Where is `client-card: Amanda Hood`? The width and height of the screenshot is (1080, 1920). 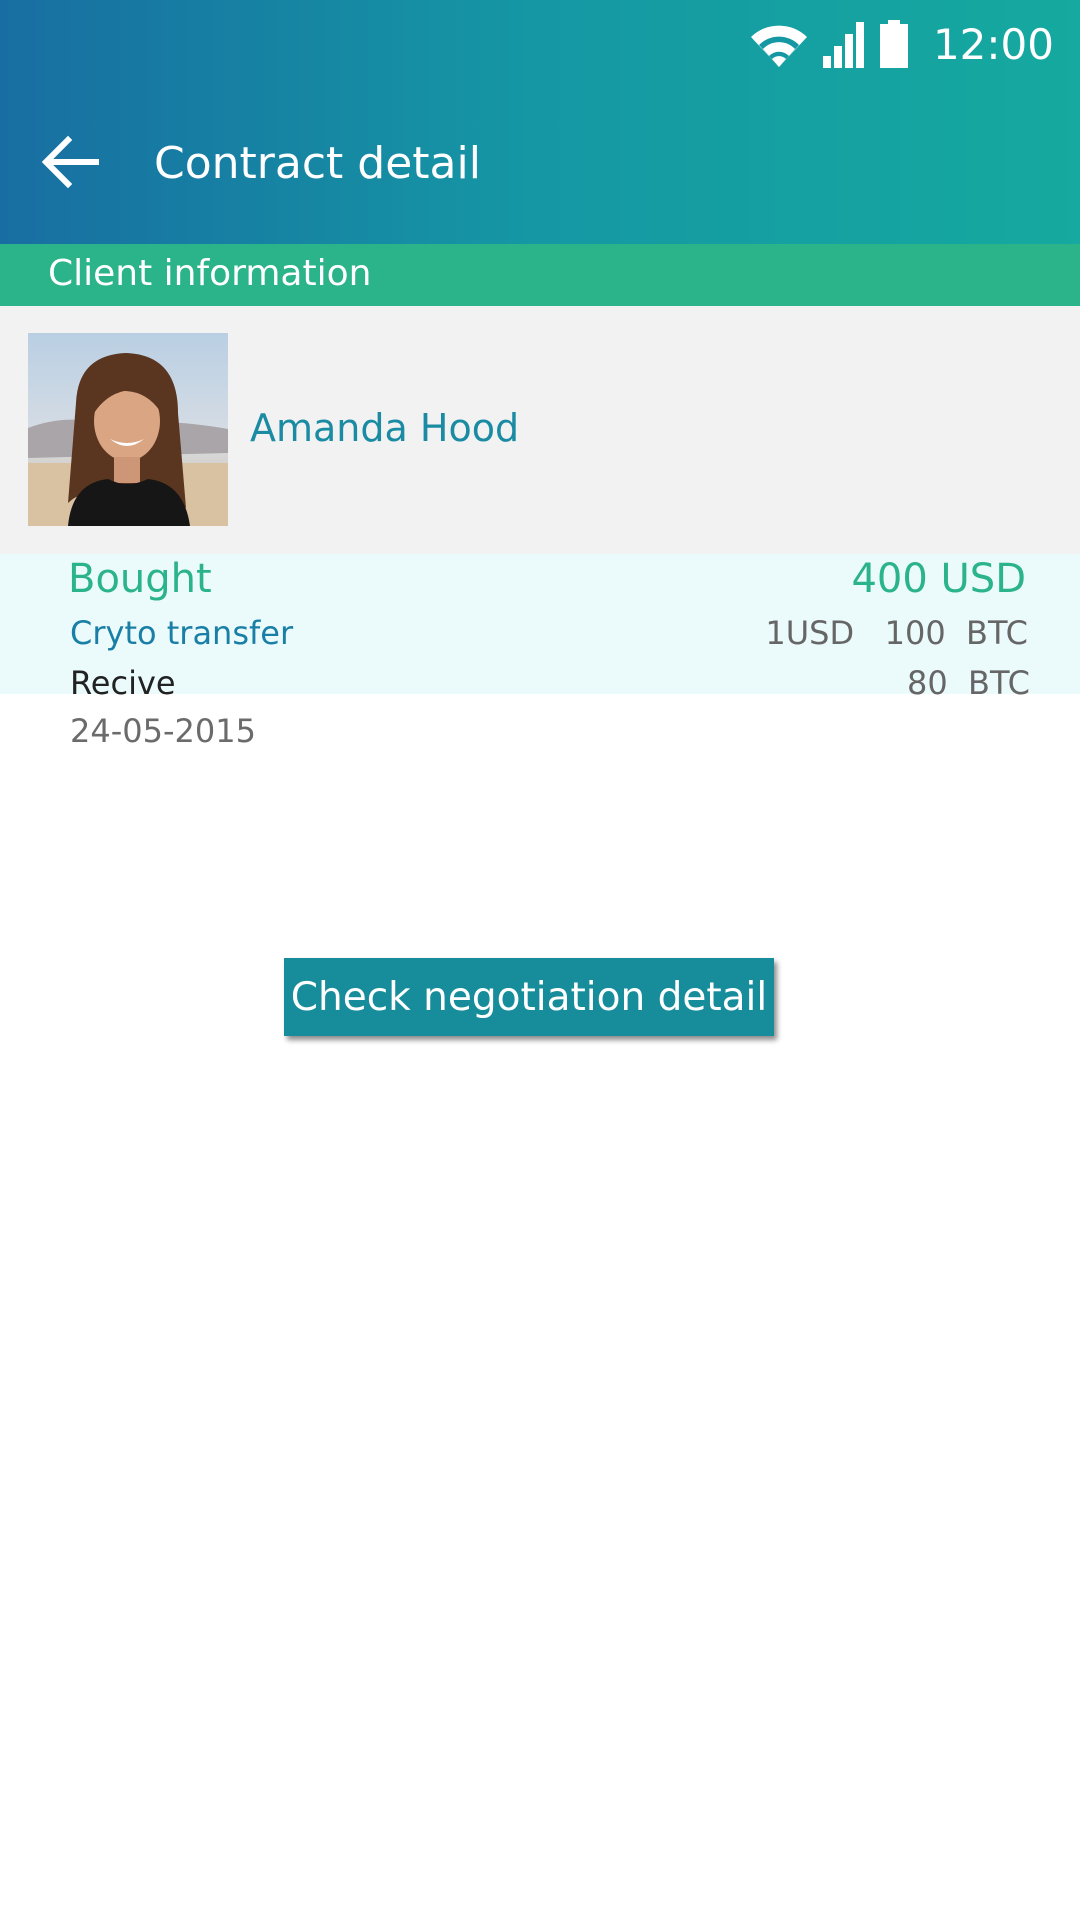 client-card: Amanda Hood is located at coordinates (540, 430).